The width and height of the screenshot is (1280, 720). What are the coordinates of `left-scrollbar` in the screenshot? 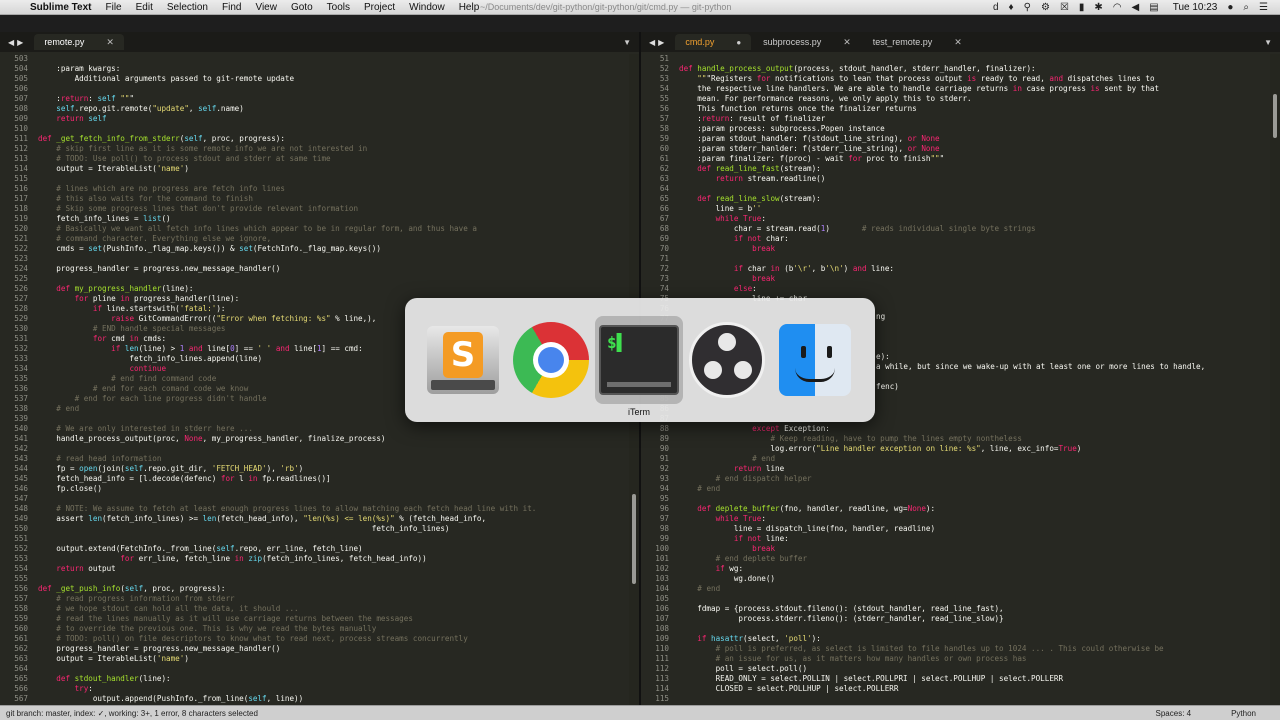 It's located at (634, 539).